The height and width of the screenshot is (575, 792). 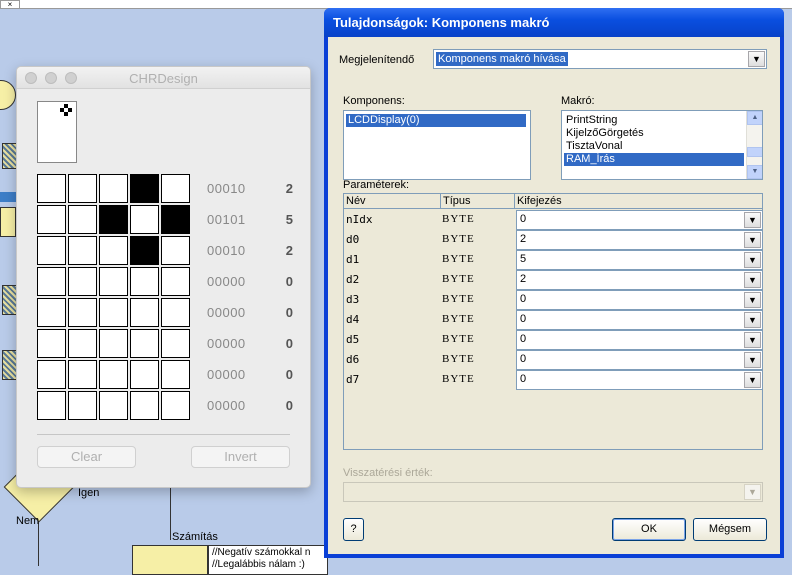 I want to click on macro-item: PrintString, so click(x=591, y=120).